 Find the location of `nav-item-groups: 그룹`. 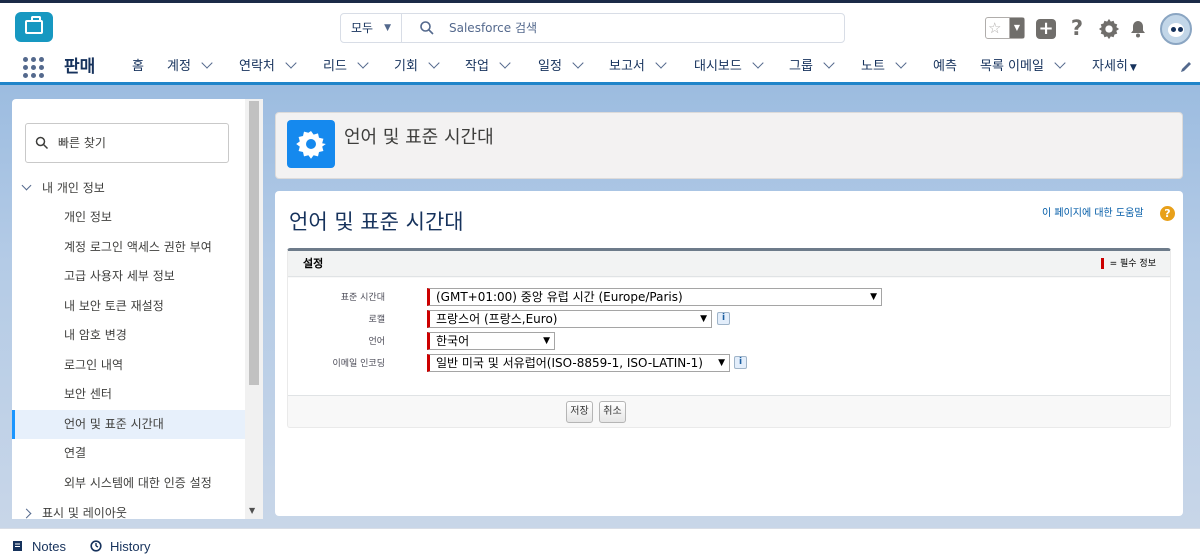

nav-item-groups: 그룹 is located at coordinates (812, 66).